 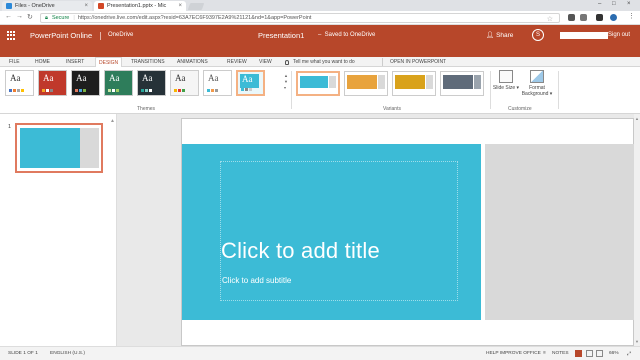 What do you see at coordinates (61, 35) in the screenshot?
I see `app-name: PowerPoint Online` at bounding box center [61, 35].